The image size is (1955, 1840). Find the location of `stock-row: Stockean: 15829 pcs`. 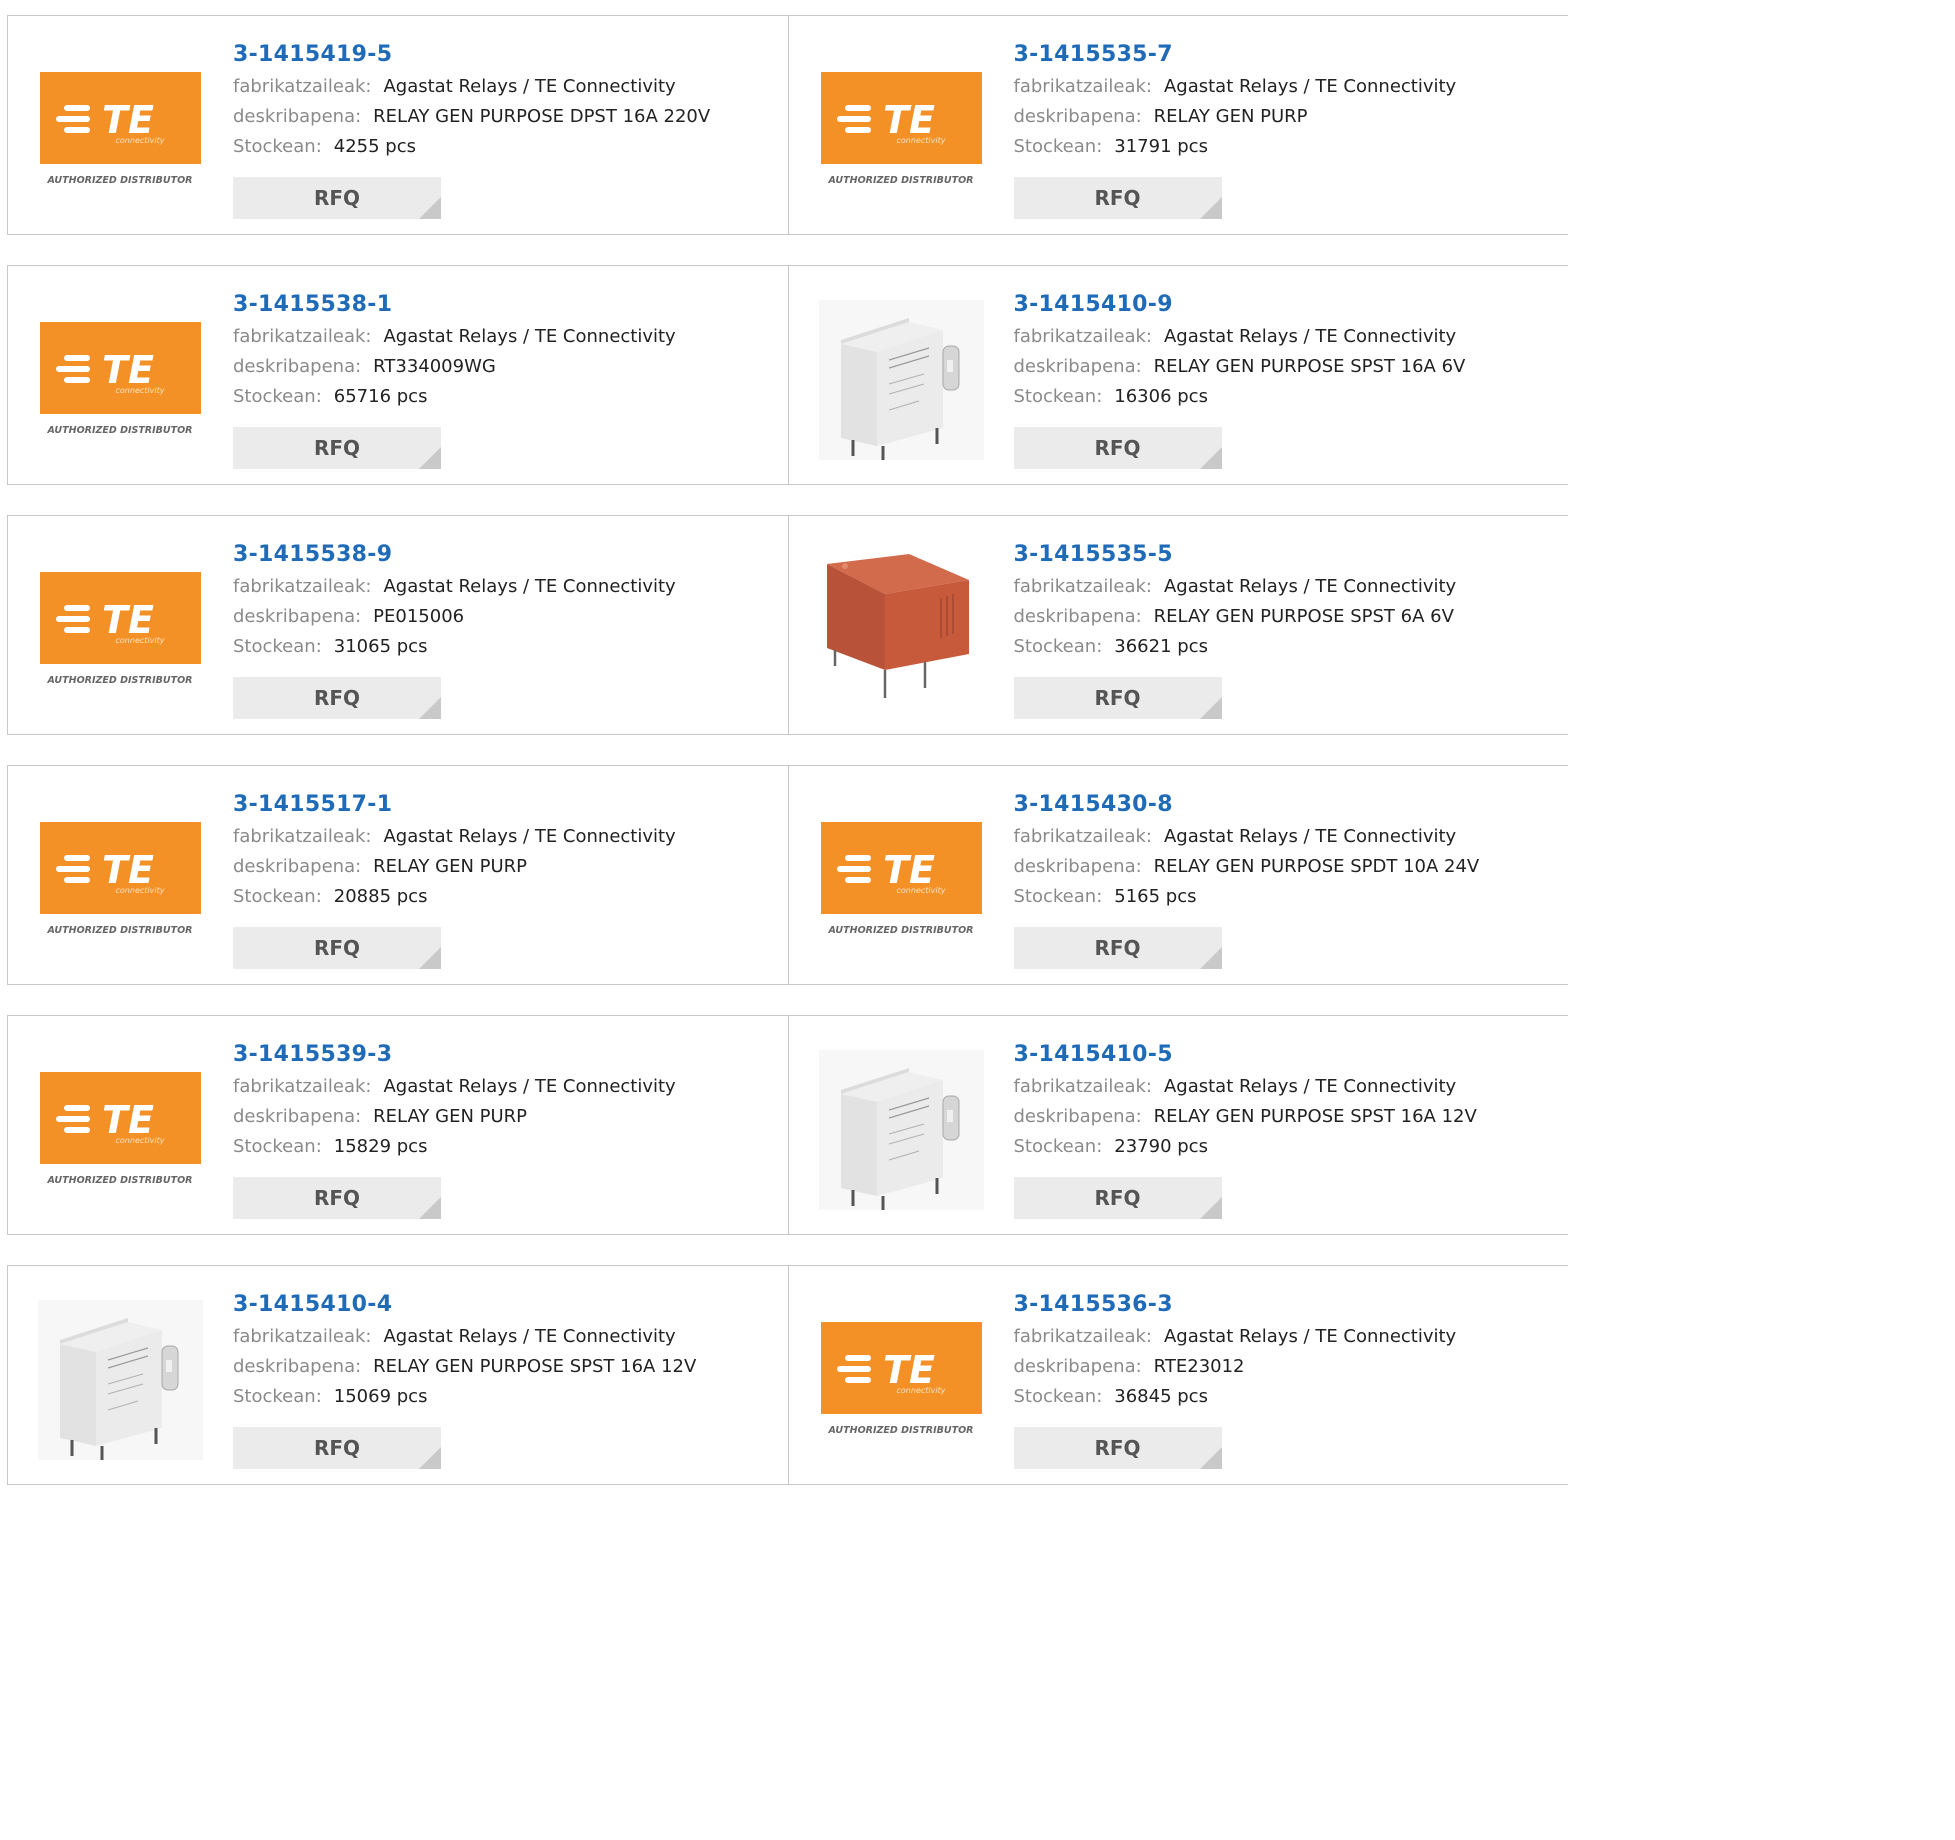

stock-row: Stockean: 15829 pcs is located at coordinates (510, 1147).